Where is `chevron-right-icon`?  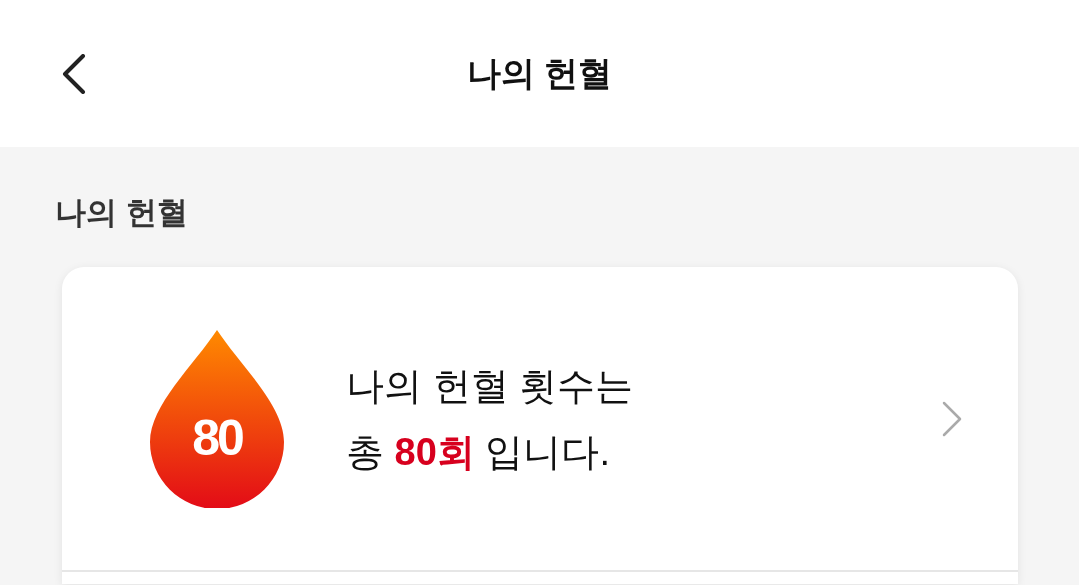
chevron-right-icon is located at coordinates (952, 418).